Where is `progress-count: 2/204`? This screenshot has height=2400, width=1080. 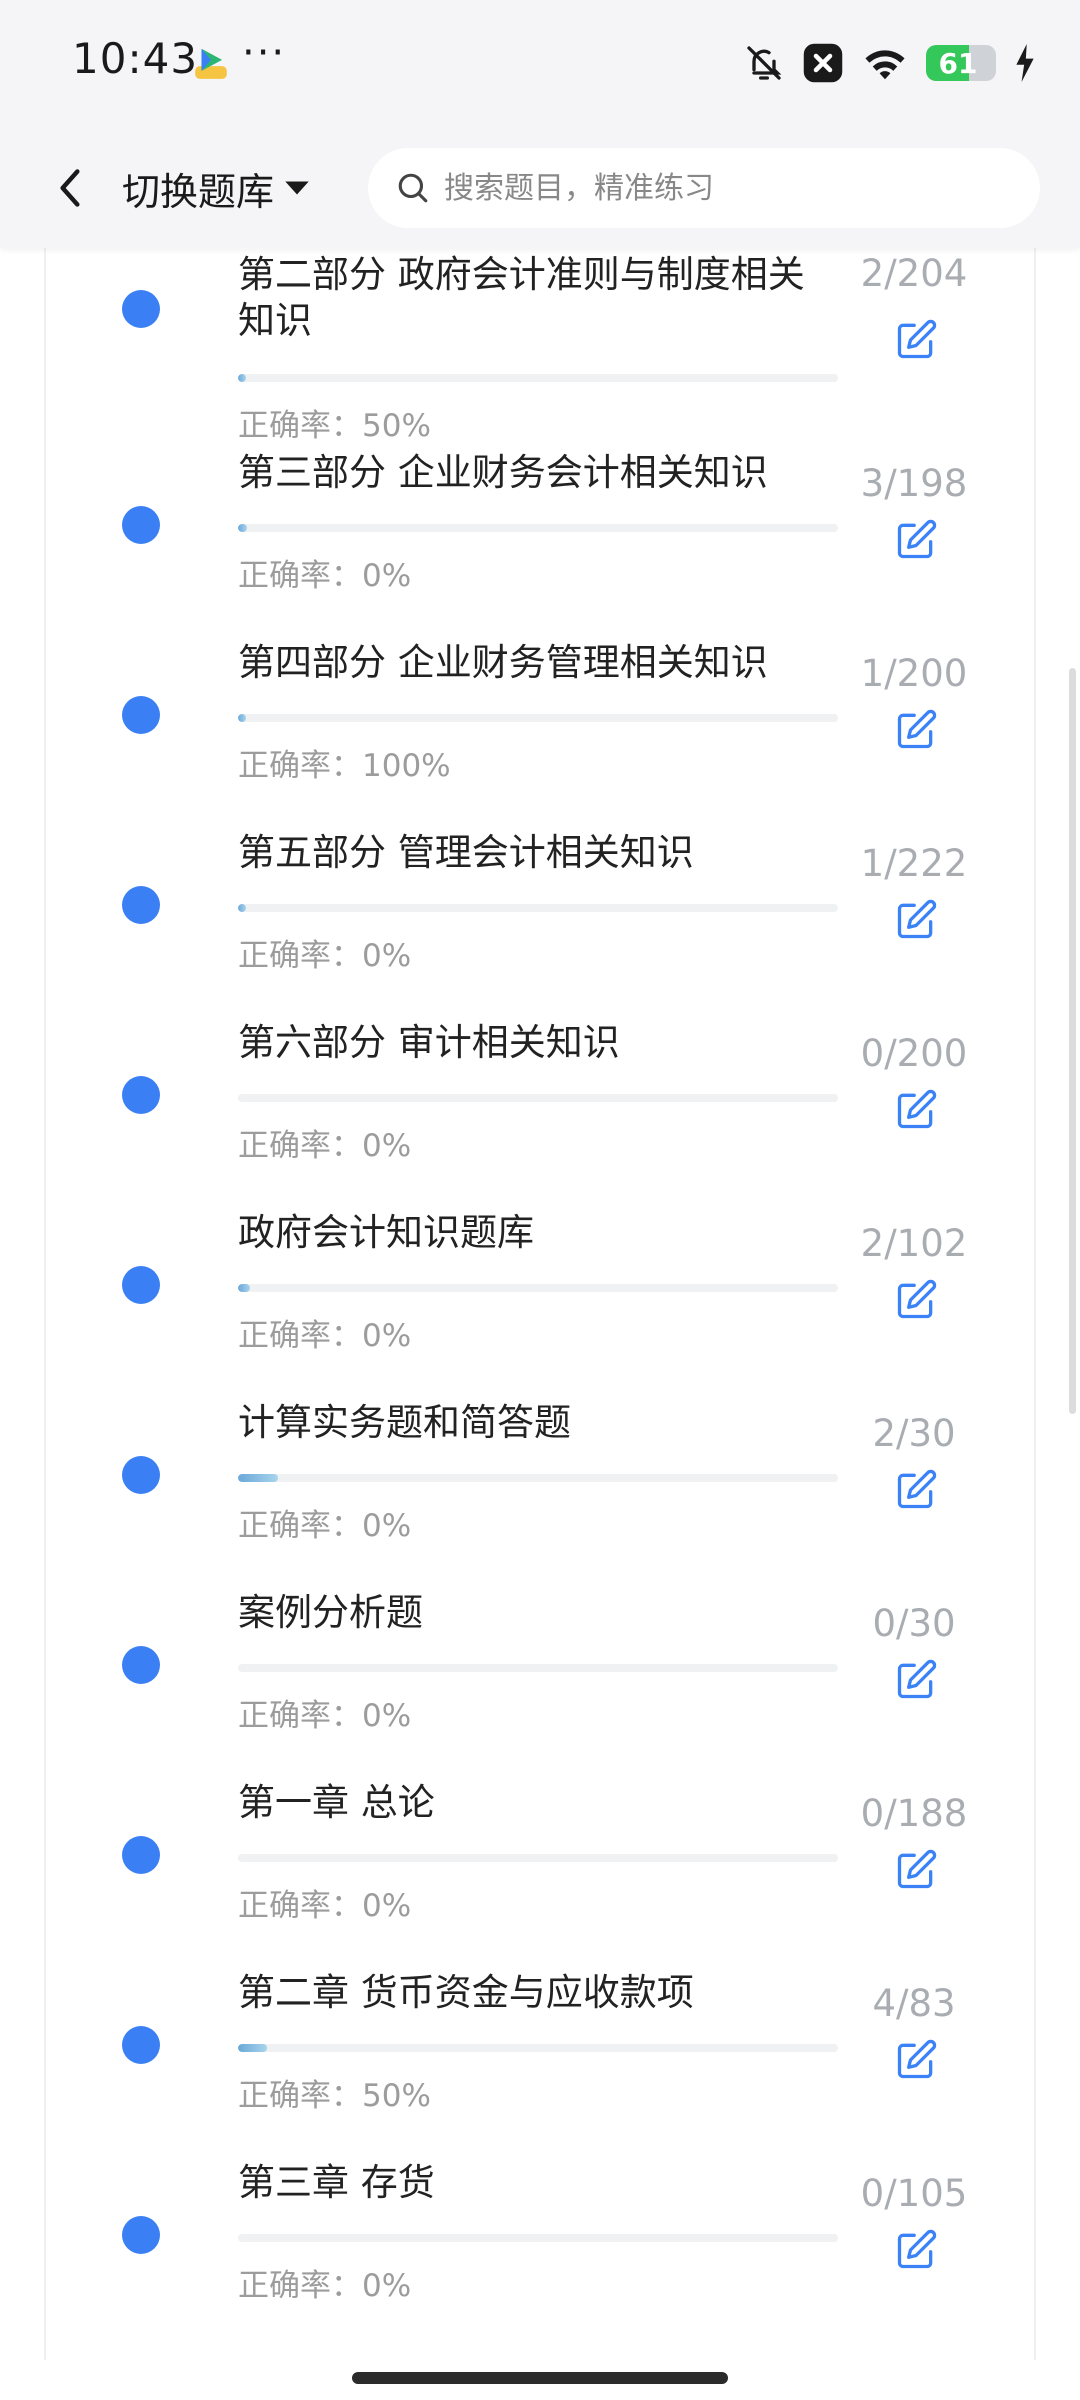
progress-count: 2/204 is located at coordinates (914, 273).